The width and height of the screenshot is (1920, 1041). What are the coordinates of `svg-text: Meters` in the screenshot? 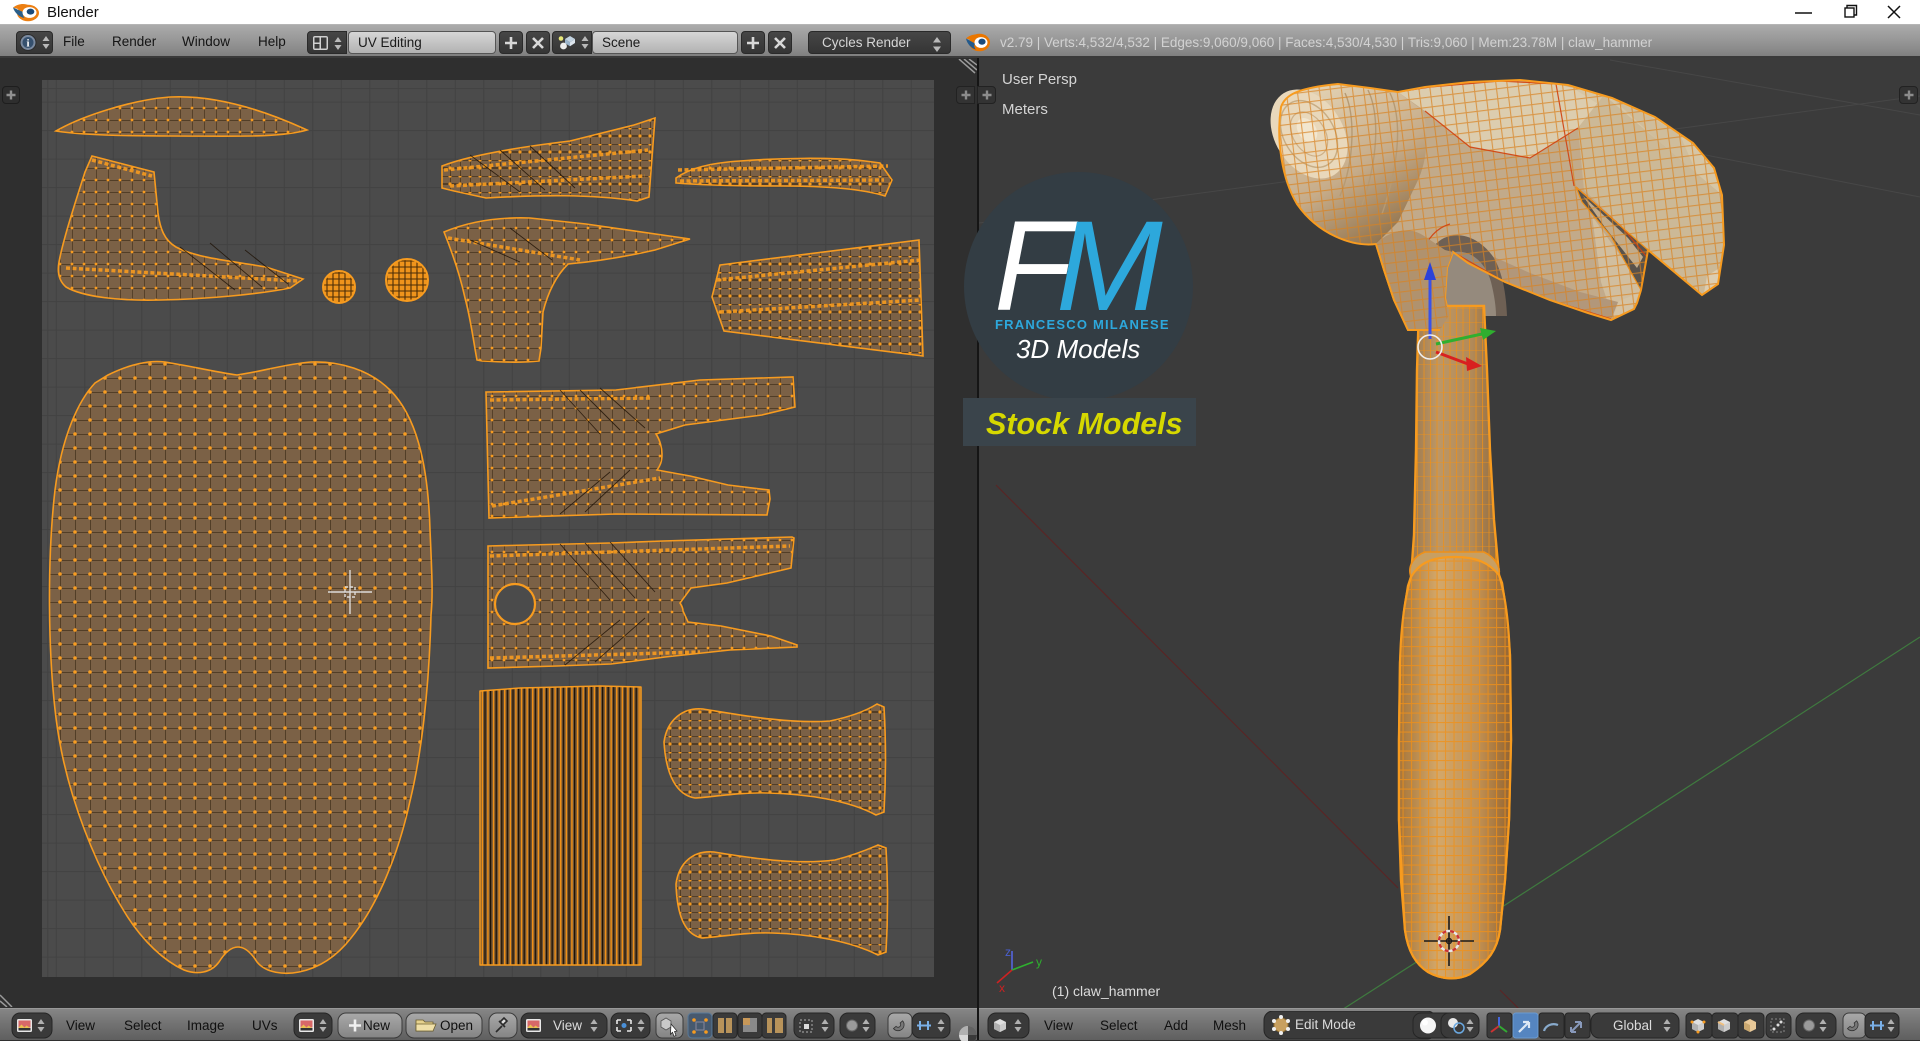 It's located at (1025, 109).